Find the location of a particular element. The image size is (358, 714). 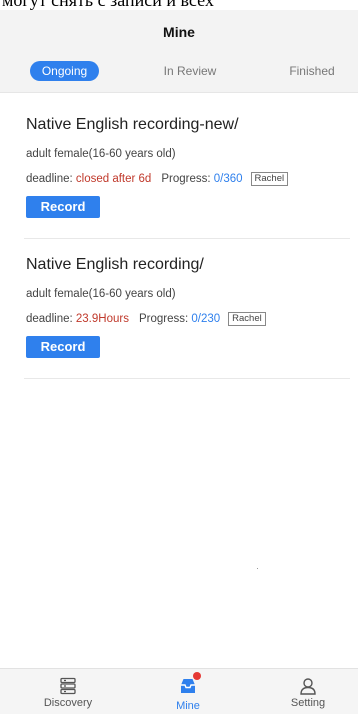

progress-group: Progress: 0/230 is located at coordinates (179, 319).